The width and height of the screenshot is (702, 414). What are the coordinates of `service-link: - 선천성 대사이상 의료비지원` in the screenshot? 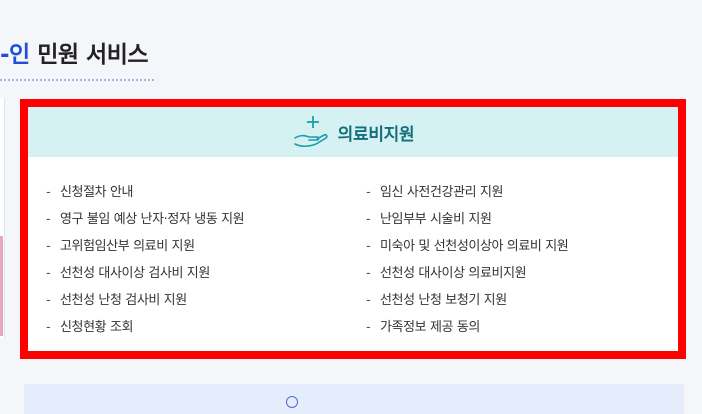 It's located at (467, 273).